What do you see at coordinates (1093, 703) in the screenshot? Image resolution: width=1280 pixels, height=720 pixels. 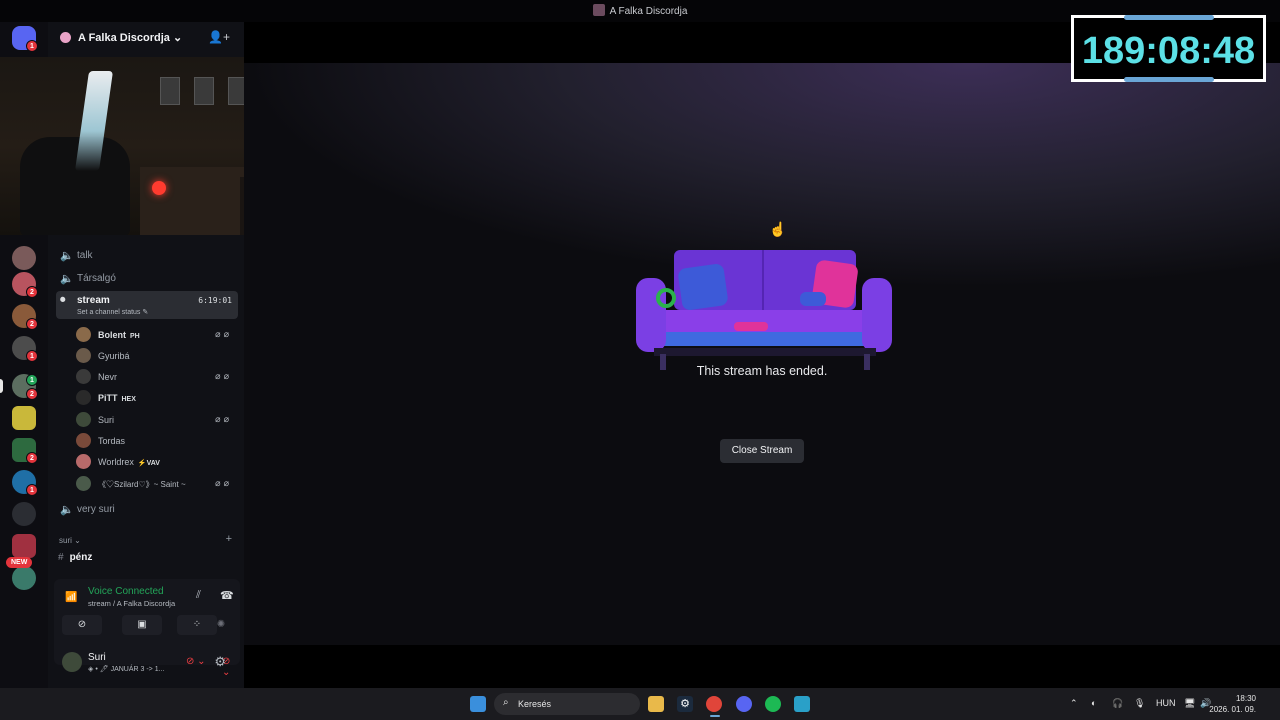 I see `tray-app-icon: ◐` at bounding box center [1093, 703].